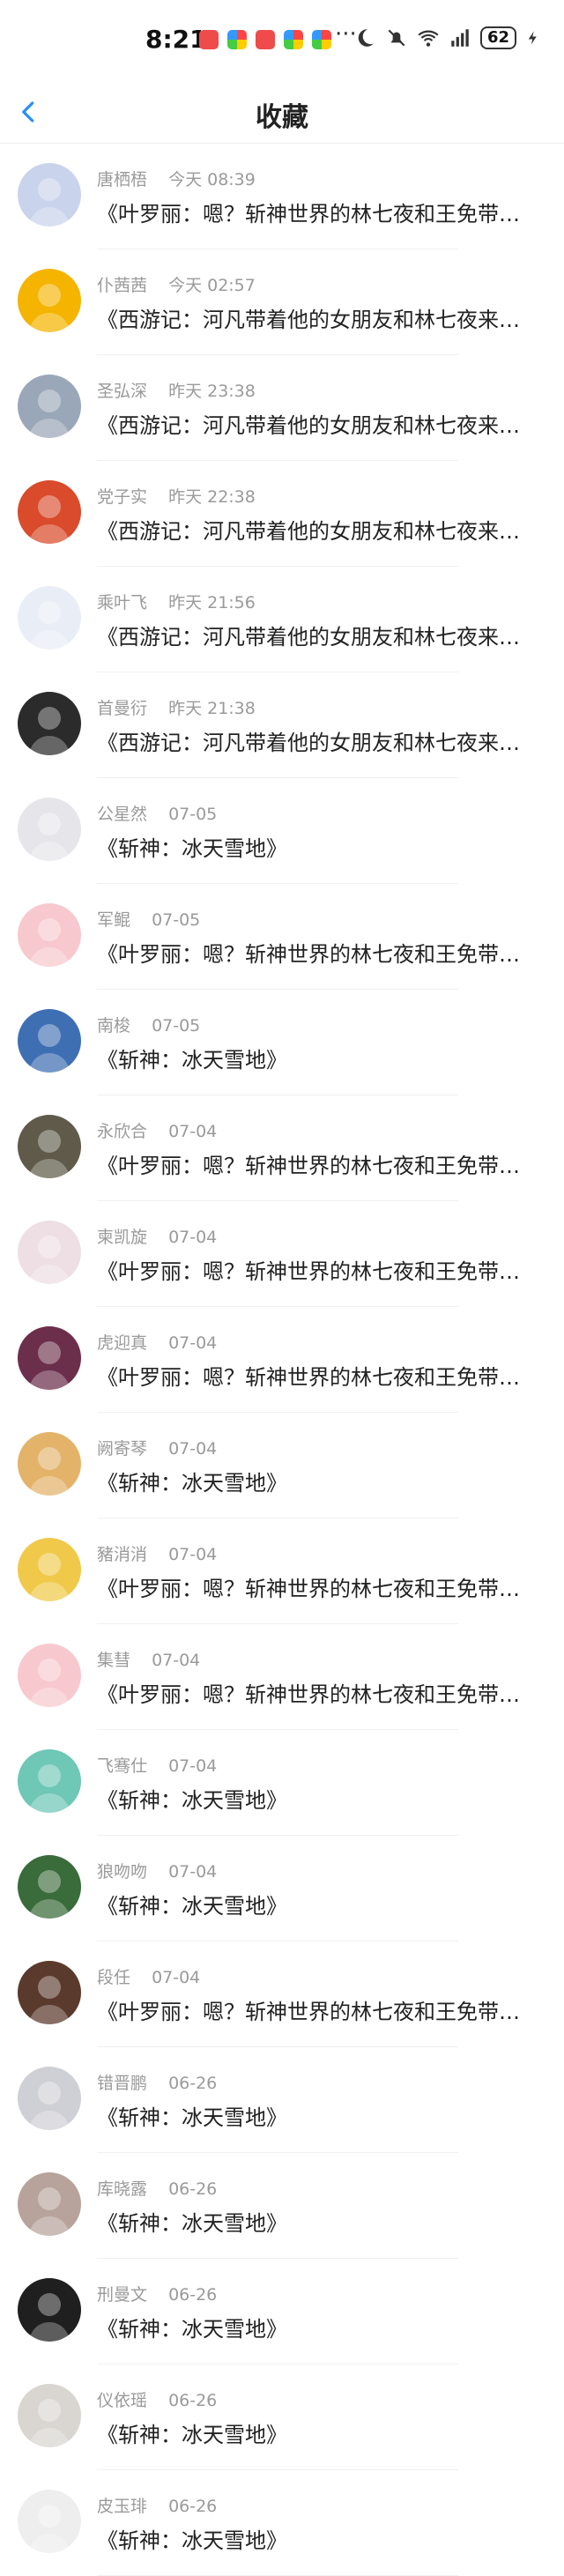 The height and width of the screenshot is (2576, 564). I want to click on item-meta: 刑曼文 06-26, so click(157, 2293).